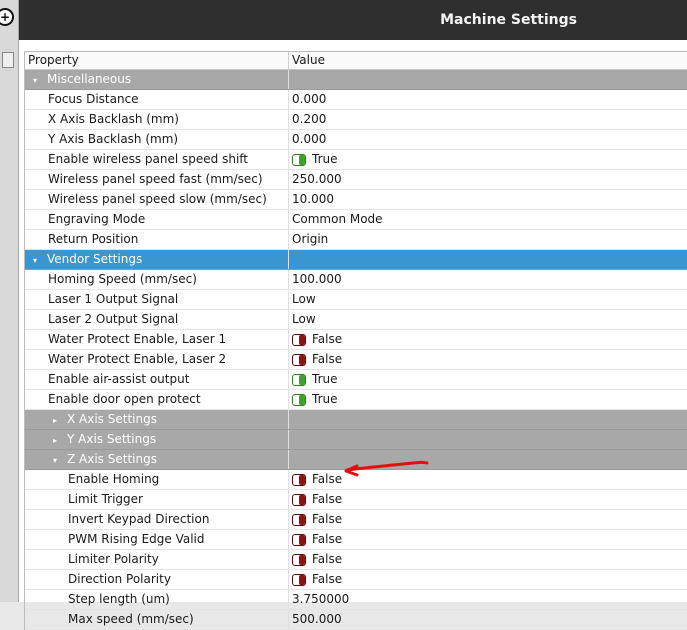 The height and width of the screenshot is (630, 687). What do you see at coordinates (157, 619) in the screenshot?
I see `property-cell: Max speed (mm/sec)` at bounding box center [157, 619].